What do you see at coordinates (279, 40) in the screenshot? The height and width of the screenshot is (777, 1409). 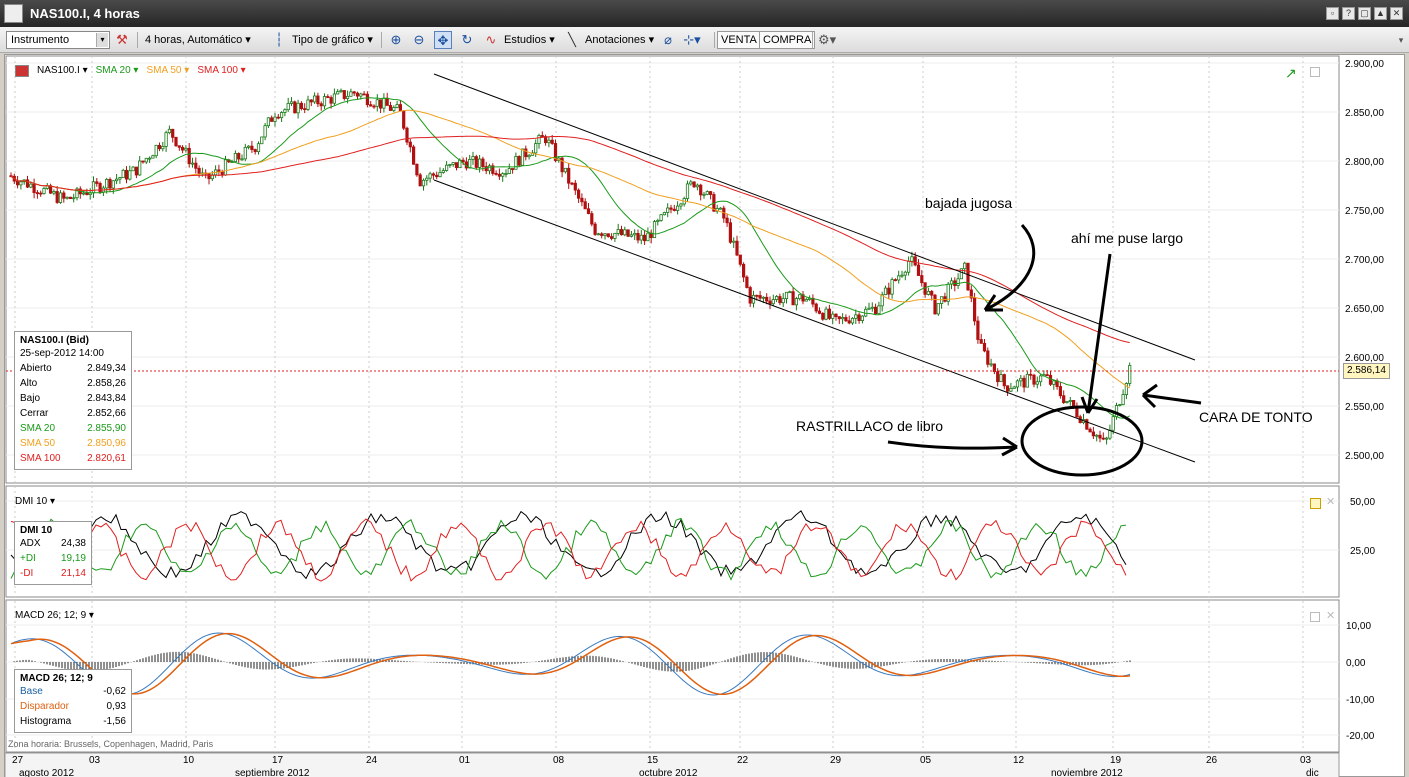 I see `chart-type-icon: ┆` at bounding box center [279, 40].